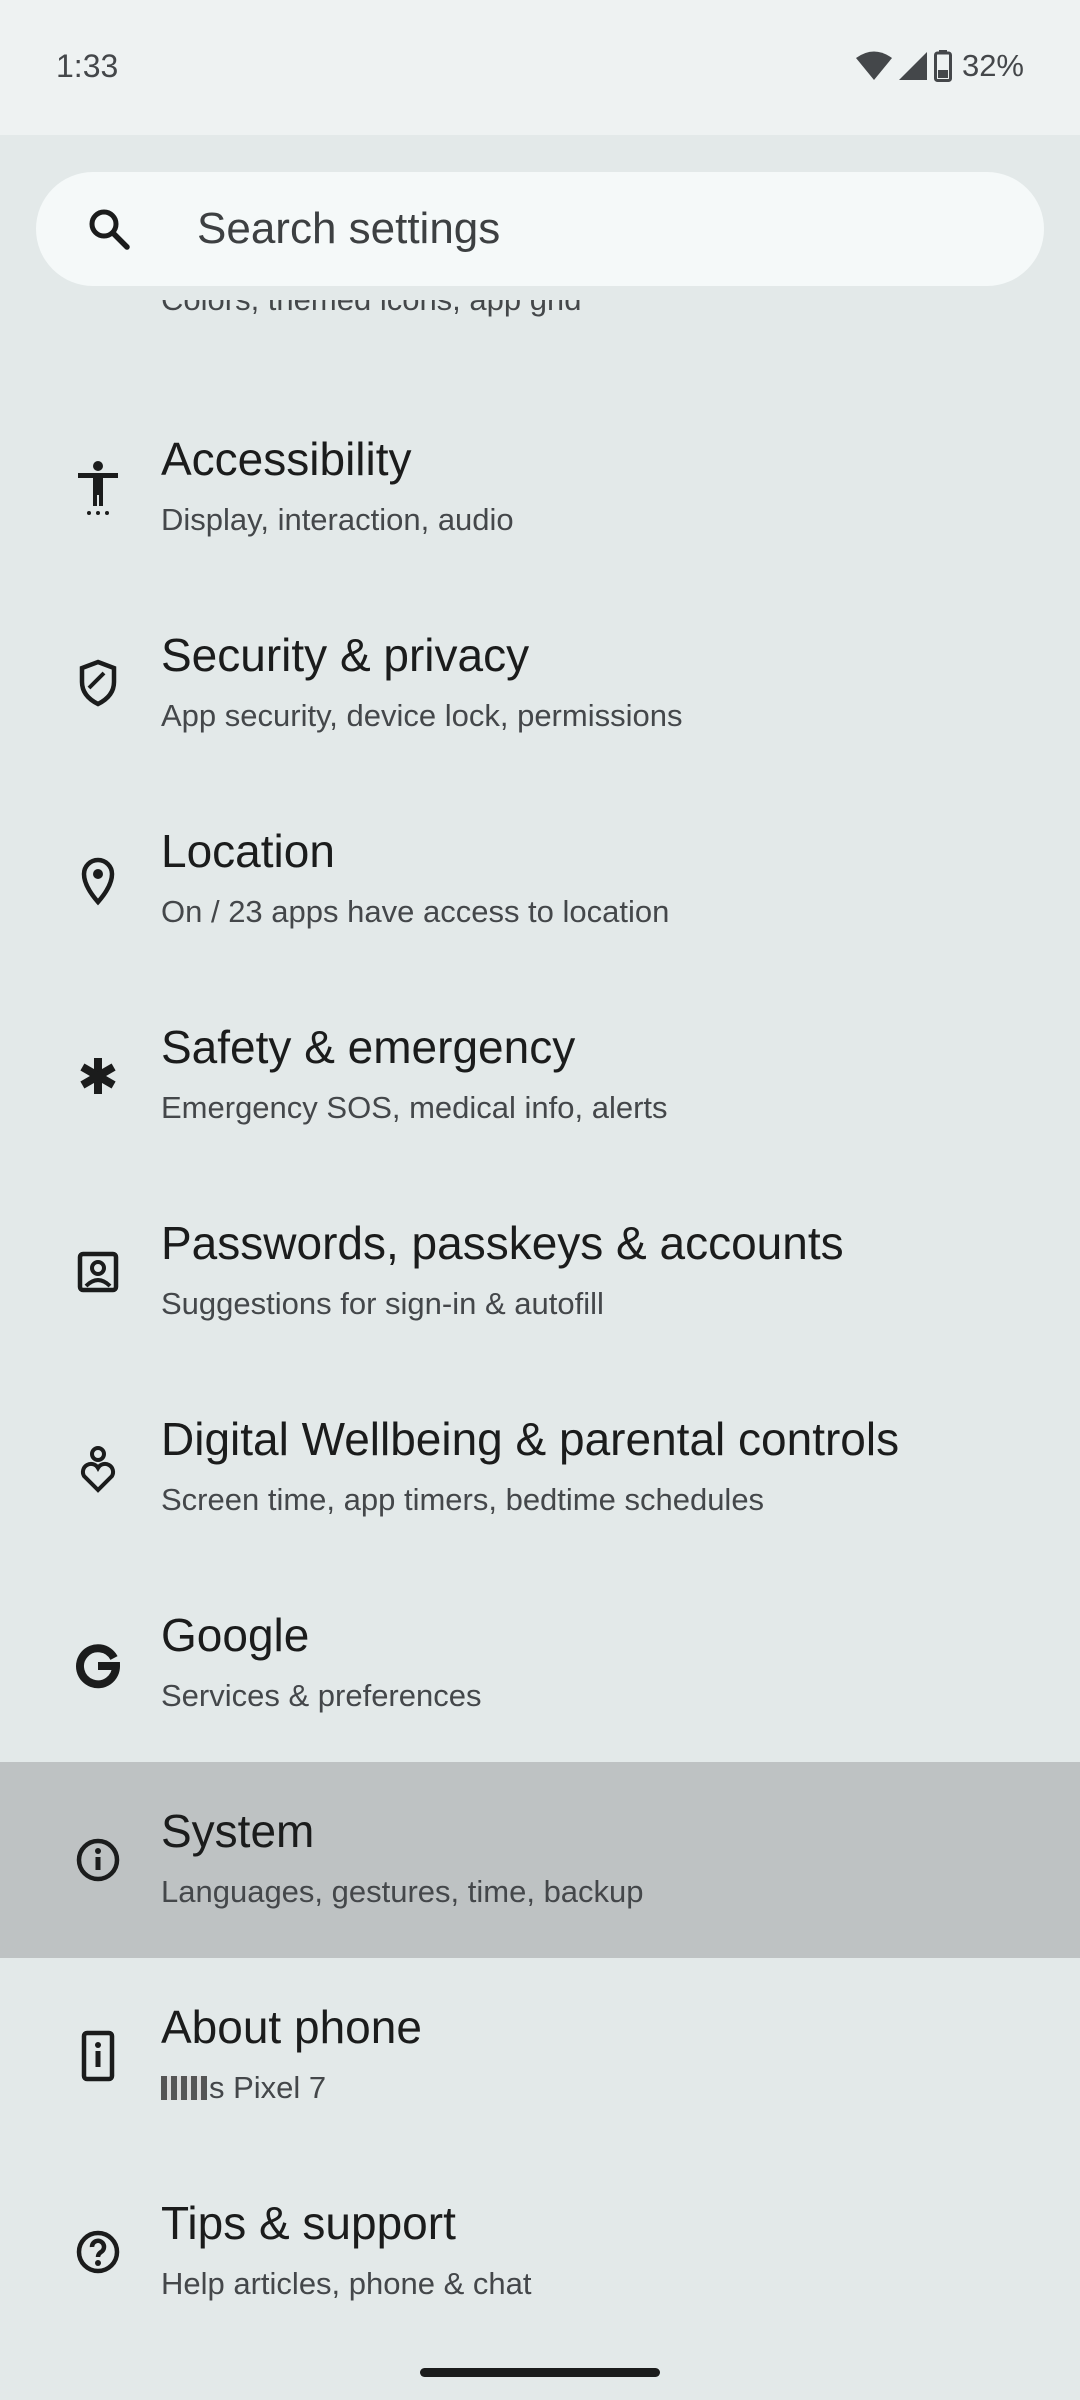 The width and height of the screenshot is (1080, 2400). I want to click on settings-item-title: Passwords, passkeys & accounts, so click(502, 1243).